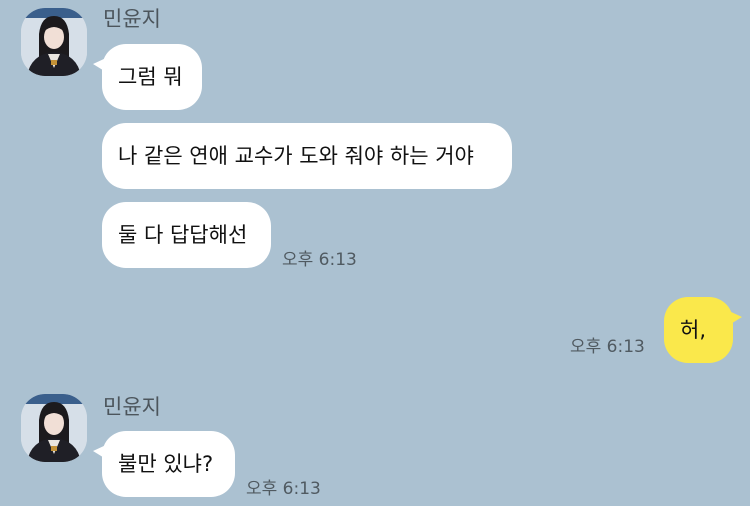  I want to click on message-bubble: 불만 있냐?, so click(164, 464).